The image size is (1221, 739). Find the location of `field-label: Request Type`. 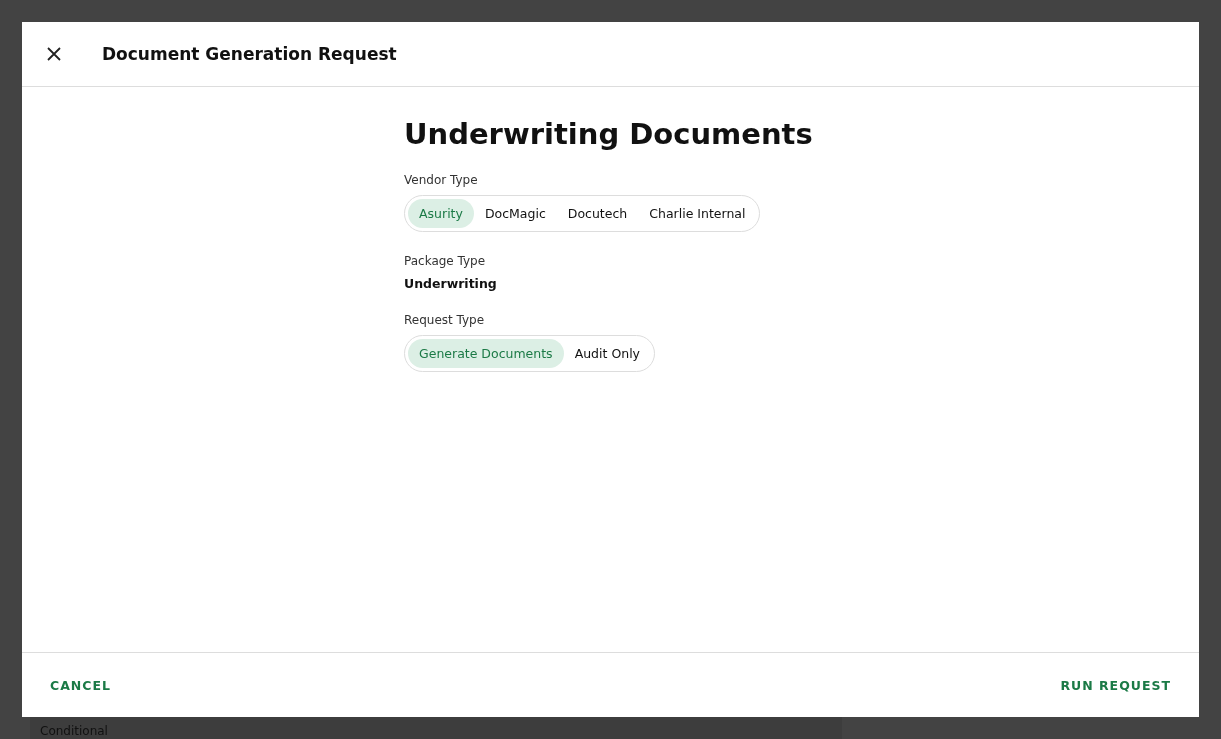

field-label: Request Type is located at coordinates (444, 320).